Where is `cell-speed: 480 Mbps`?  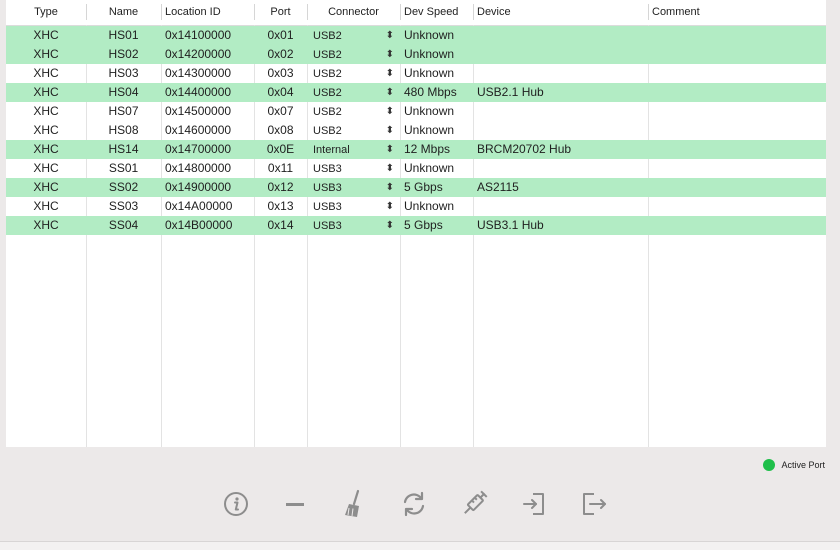 cell-speed: 480 Mbps is located at coordinates (430, 92).